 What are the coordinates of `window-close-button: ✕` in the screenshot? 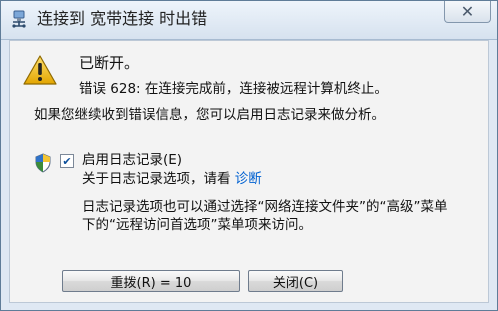 It's located at (467, 12).